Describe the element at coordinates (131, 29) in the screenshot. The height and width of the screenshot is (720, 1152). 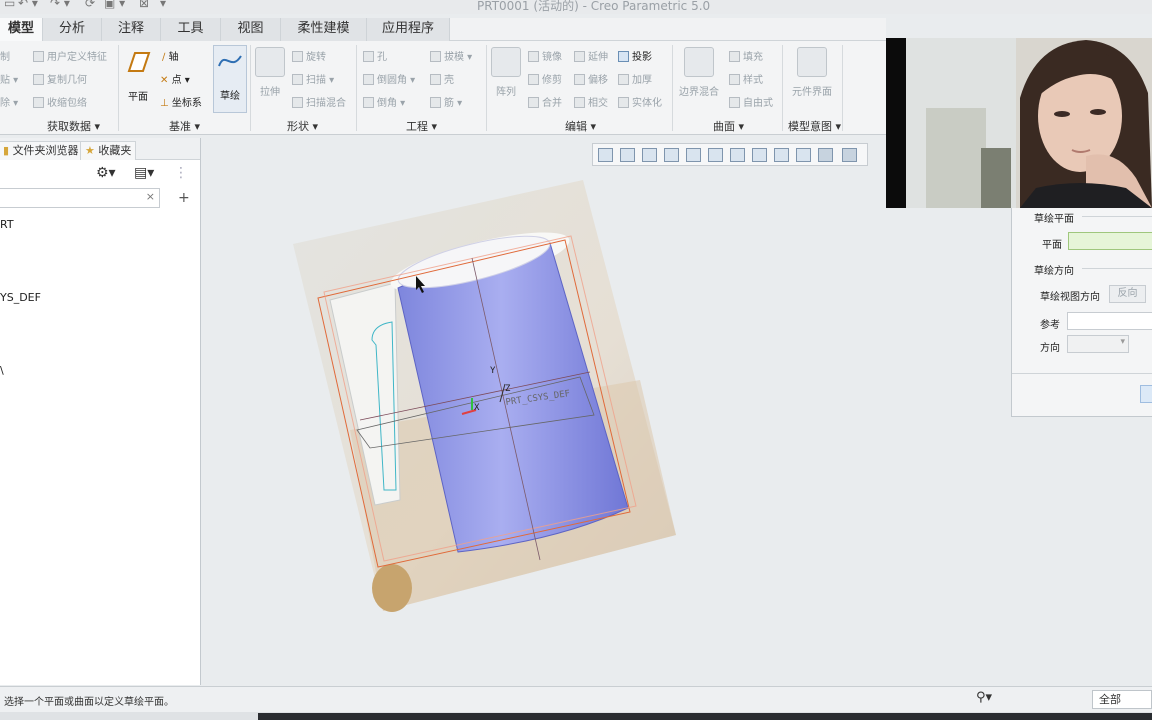
I see `tab-annotate: 注释` at that location.